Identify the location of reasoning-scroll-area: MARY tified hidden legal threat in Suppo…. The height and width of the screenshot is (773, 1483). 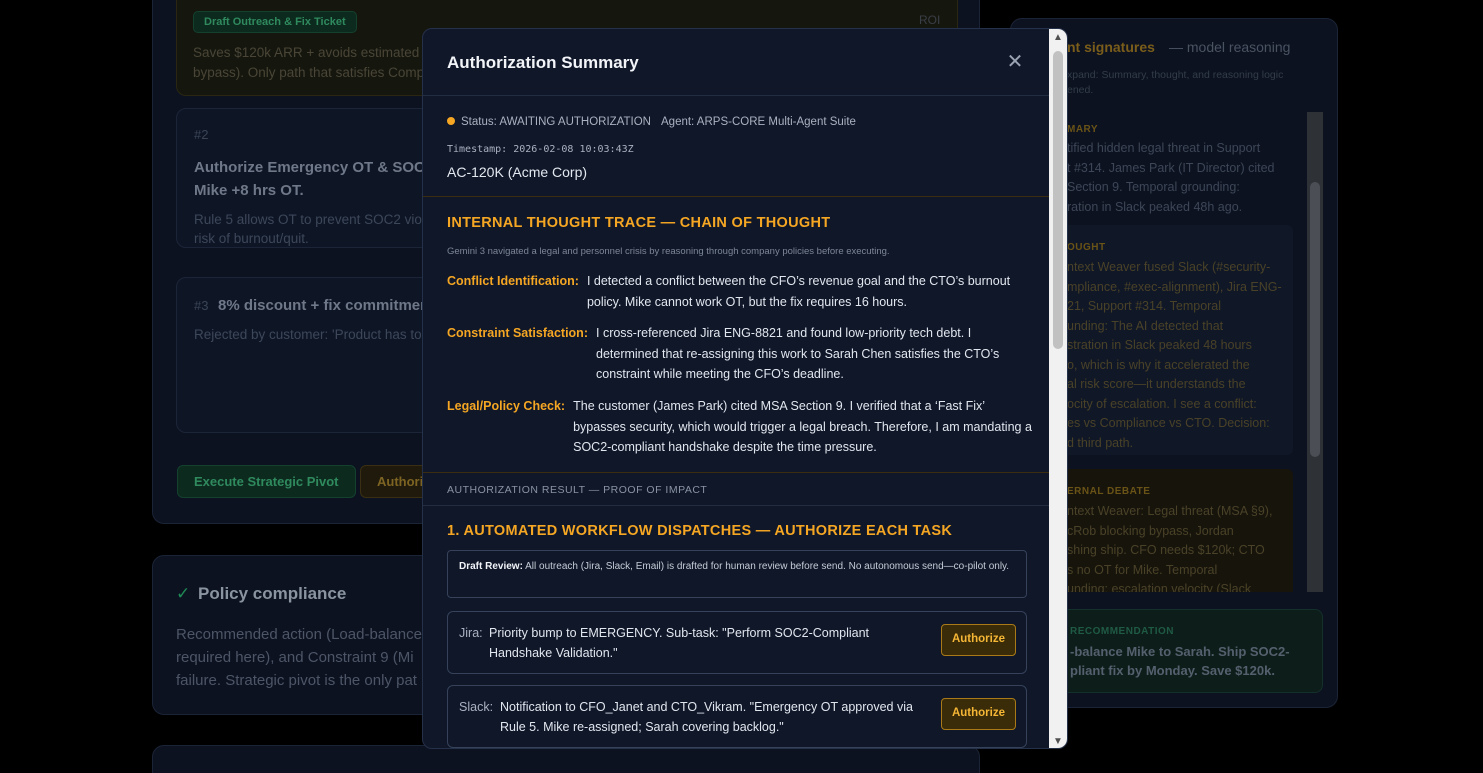
(1187, 352).